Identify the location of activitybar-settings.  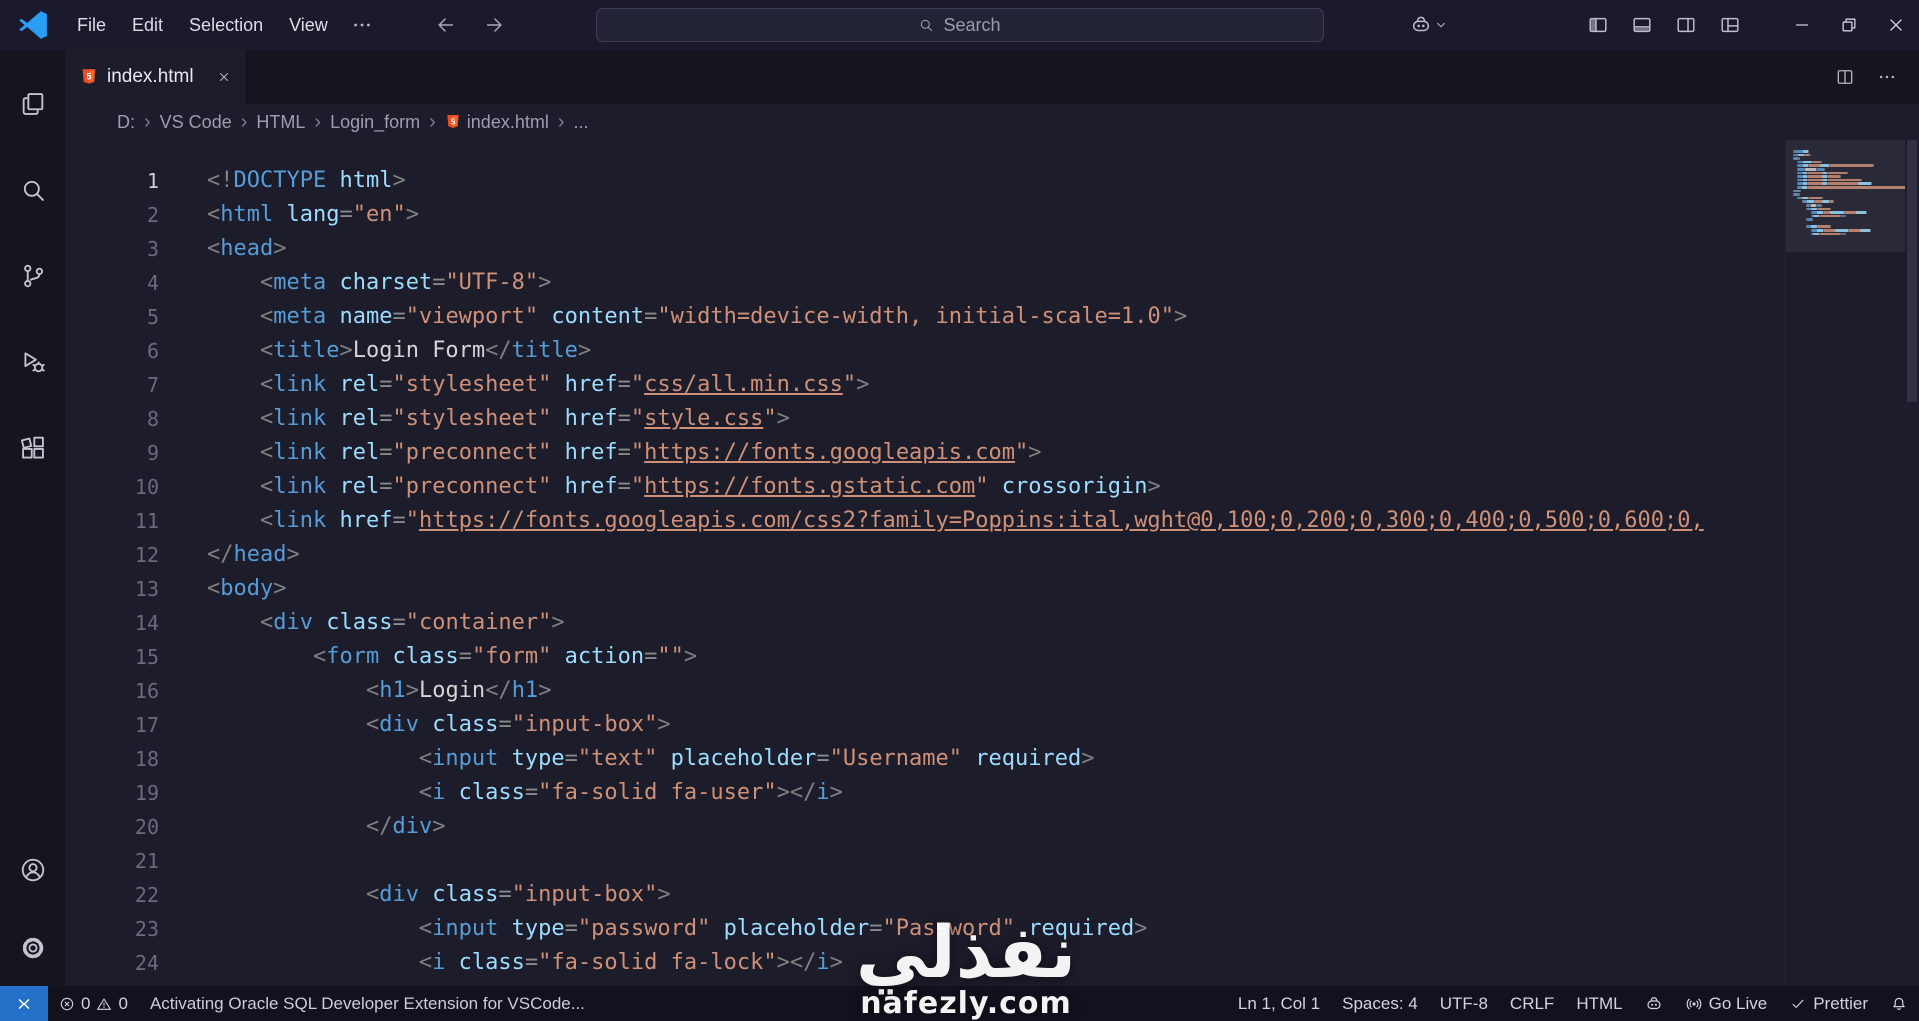
(33, 948).